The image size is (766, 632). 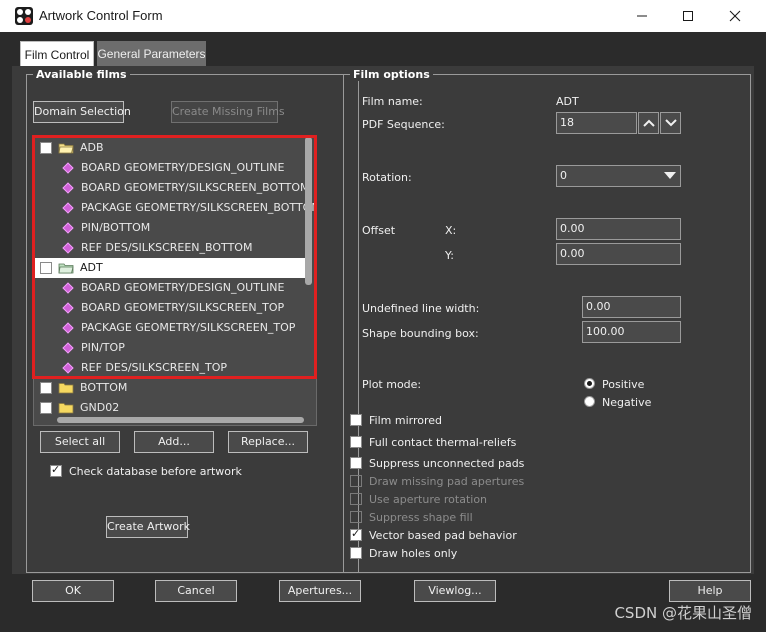 What do you see at coordinates (618, 229) in the screenshot?
I see `offset-x-input: 0.00` at bounding box center [618, 229].